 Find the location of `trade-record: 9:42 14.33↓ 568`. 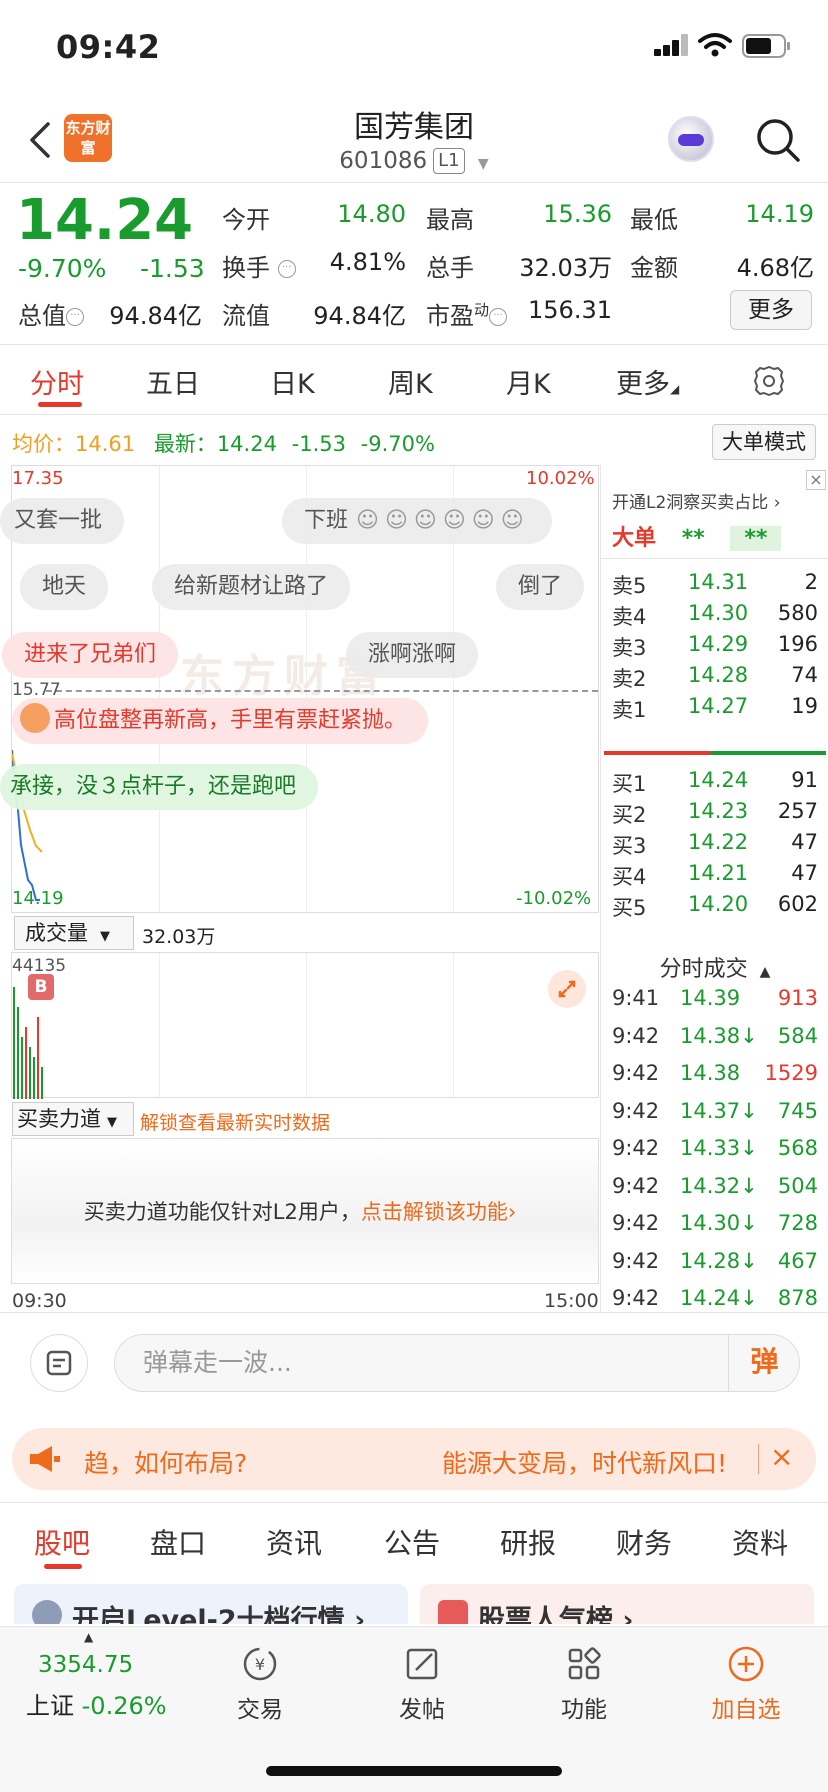

trade-record: 9:42 14.33↓ 568 is located at coordinates (714, 1149).